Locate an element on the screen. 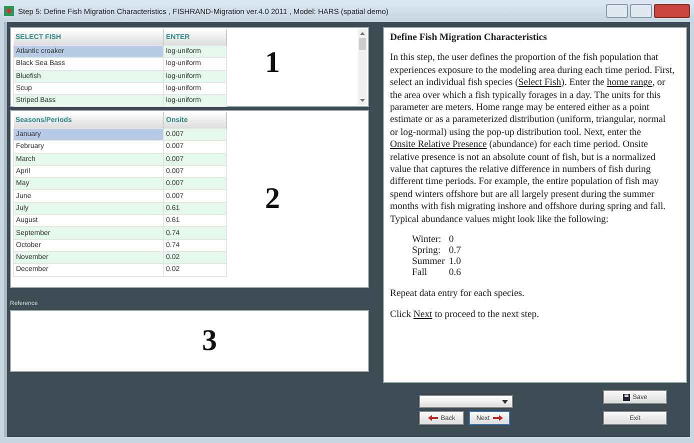 This screenshot has height=443, width=694. reference-field: 3 is located at coordinates (189, 341).